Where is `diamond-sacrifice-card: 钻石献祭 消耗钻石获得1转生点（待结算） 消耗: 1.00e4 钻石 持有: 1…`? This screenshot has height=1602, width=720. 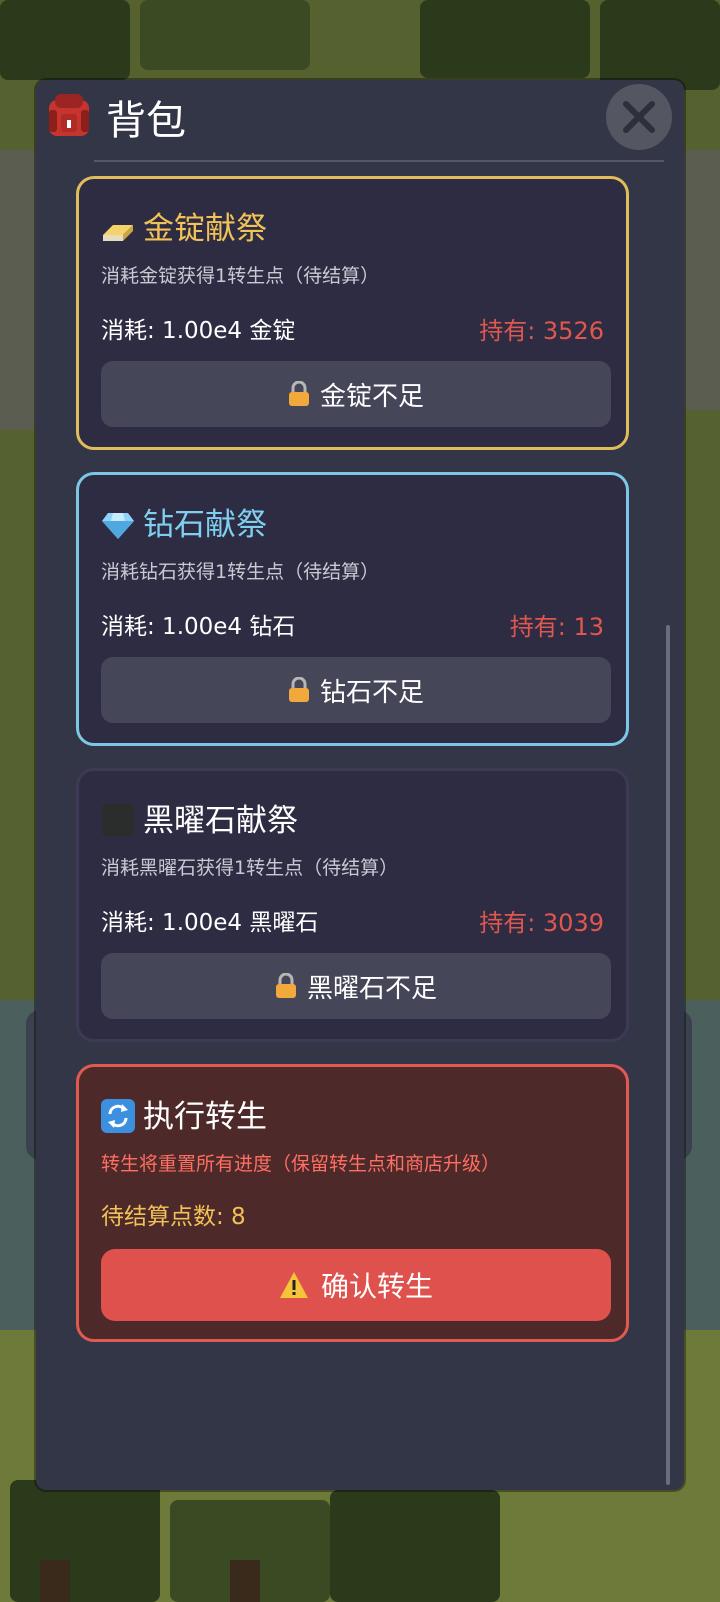 diamond-sacrifice-card: 钻石献祭 消耗钻石获得1转生点（待结算） 消耗: 1.00e4 钻石 持有: 1… is located at coordinates (352, 609).